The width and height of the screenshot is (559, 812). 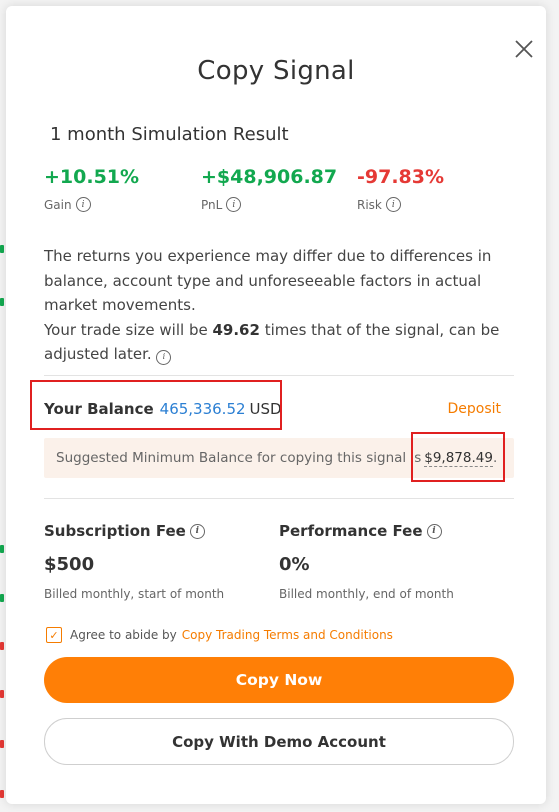 I want to click on gain-value: +10.51%, so click(x=92, y=177).